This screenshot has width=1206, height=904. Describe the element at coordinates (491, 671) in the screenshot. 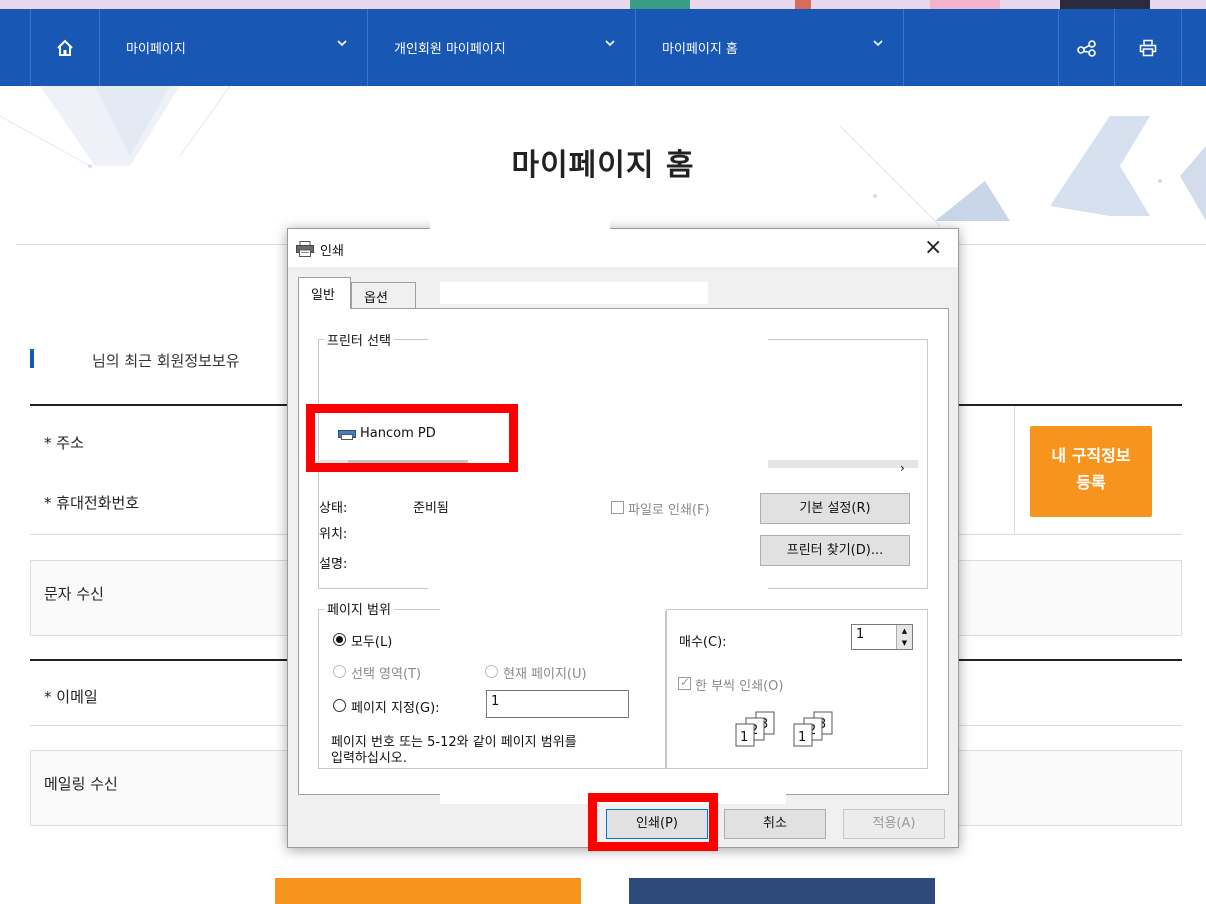

I see `range-current-radio` at that location.